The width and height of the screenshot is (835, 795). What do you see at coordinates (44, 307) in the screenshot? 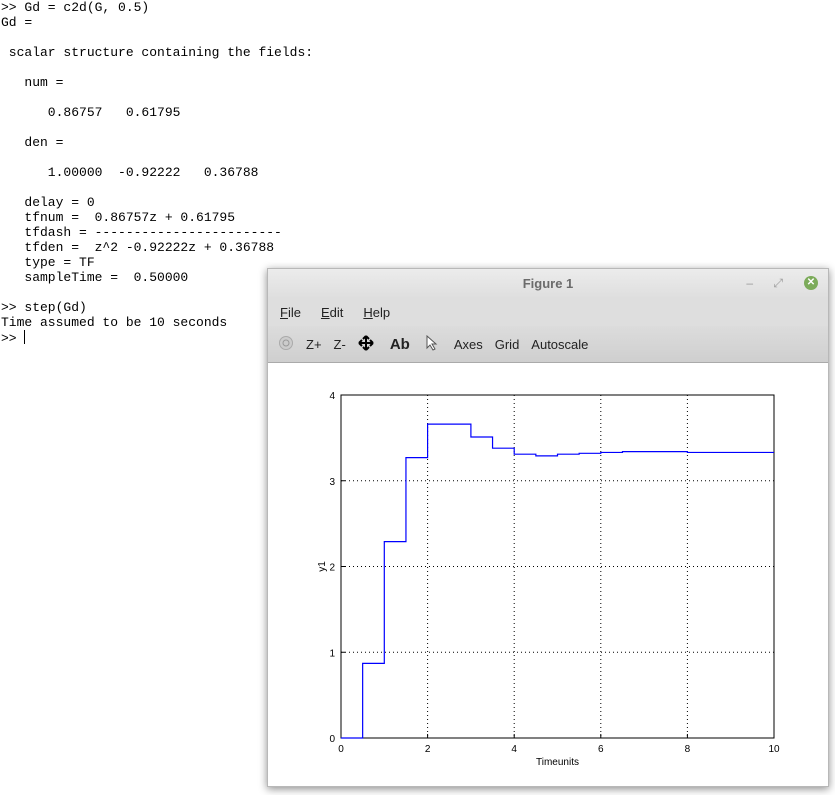
I see `terminal-line: >> step(Gd)` at bounding box center [44, 307].